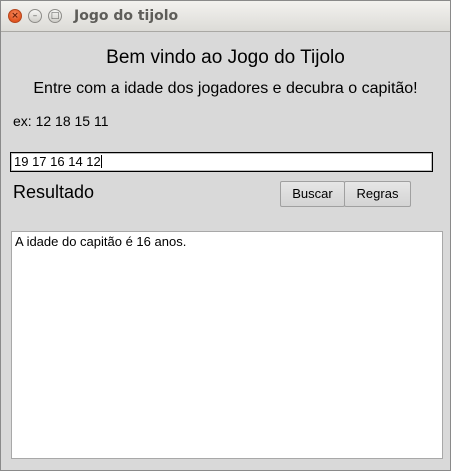 Image resolution: width=451 pixels, height=471 pixels. I want to click on search-button: Buscar, so click(312, 194).